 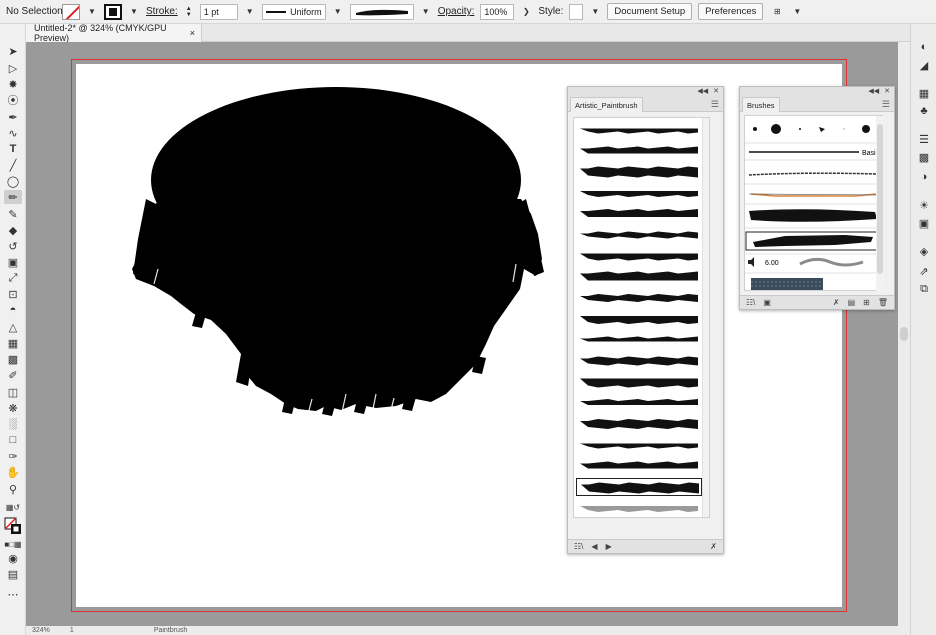 I want to click on color-panel-icon: ◐, so click(x=924, y=47).